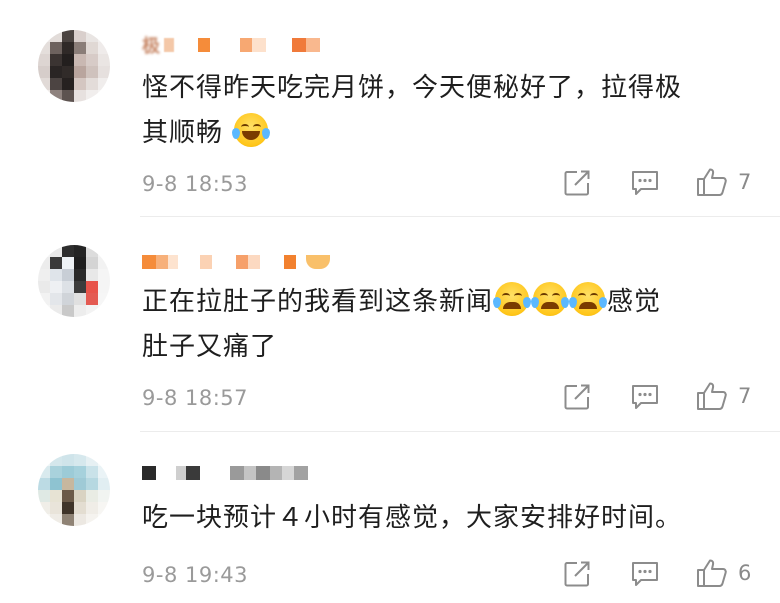 The width and height of the screenshot is (780, 603). Describe the element at coordinates (318, 302) in the screenshot. I see `comment-text-line: 正在拉肚子的我看到这条新闻` at that location.